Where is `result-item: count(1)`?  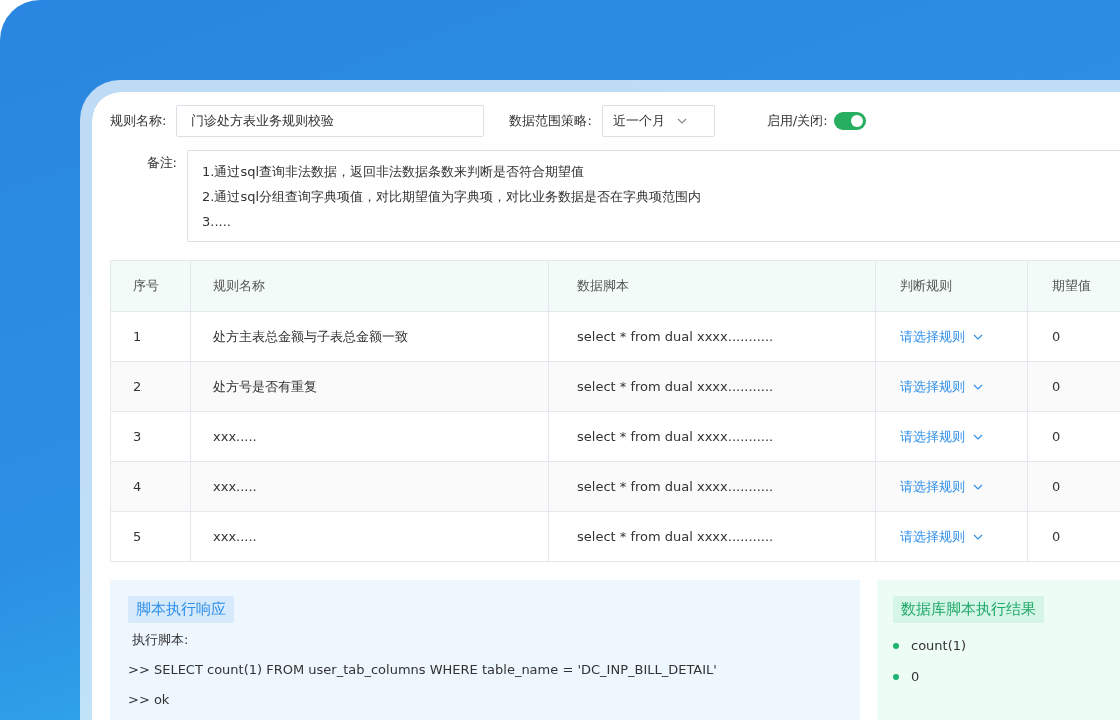 result-item: count(1) is located at coordinates (939, 646).